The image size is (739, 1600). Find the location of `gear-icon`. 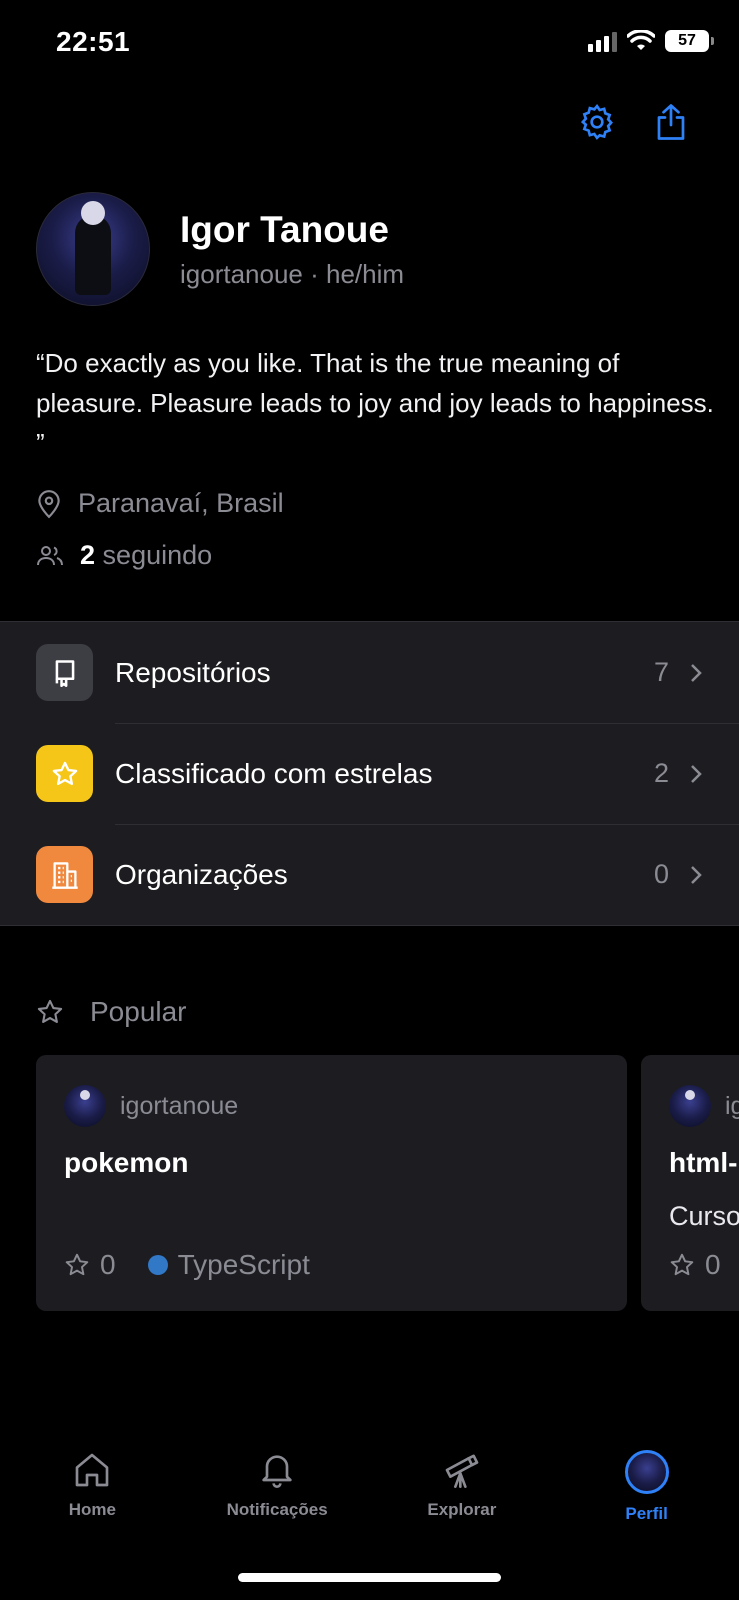

gear-icon is located at coordinates (596, 121).